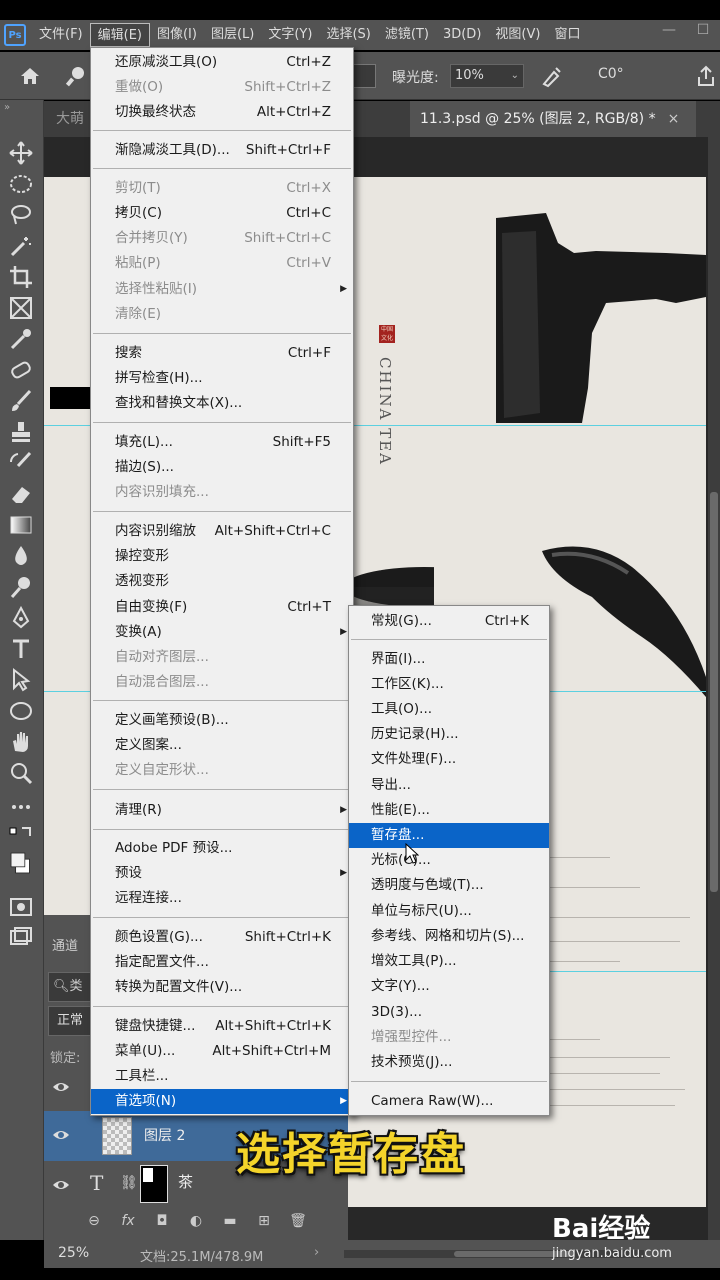  Describe the element at coordinates (21, 401) in the screenshot. I see `brush-tool-icon` at that location.